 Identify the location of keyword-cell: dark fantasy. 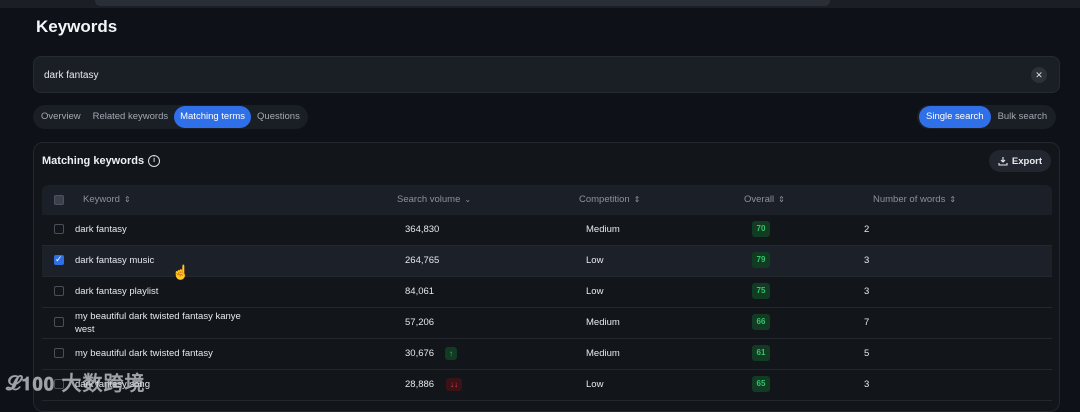
(101, 229).